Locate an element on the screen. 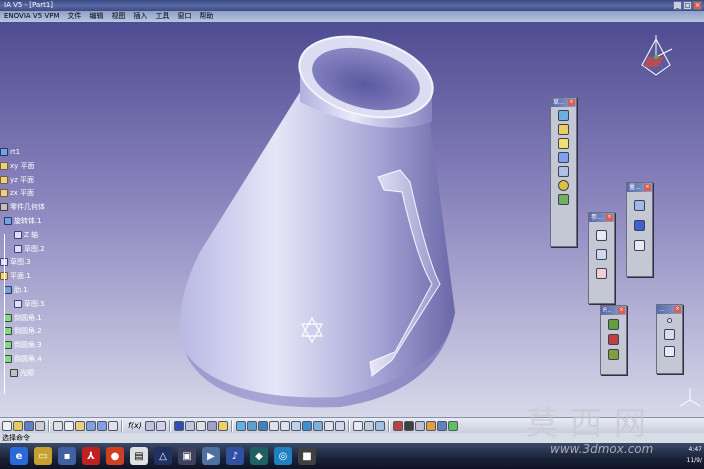  help-icon is located at coordinates (113, 425).